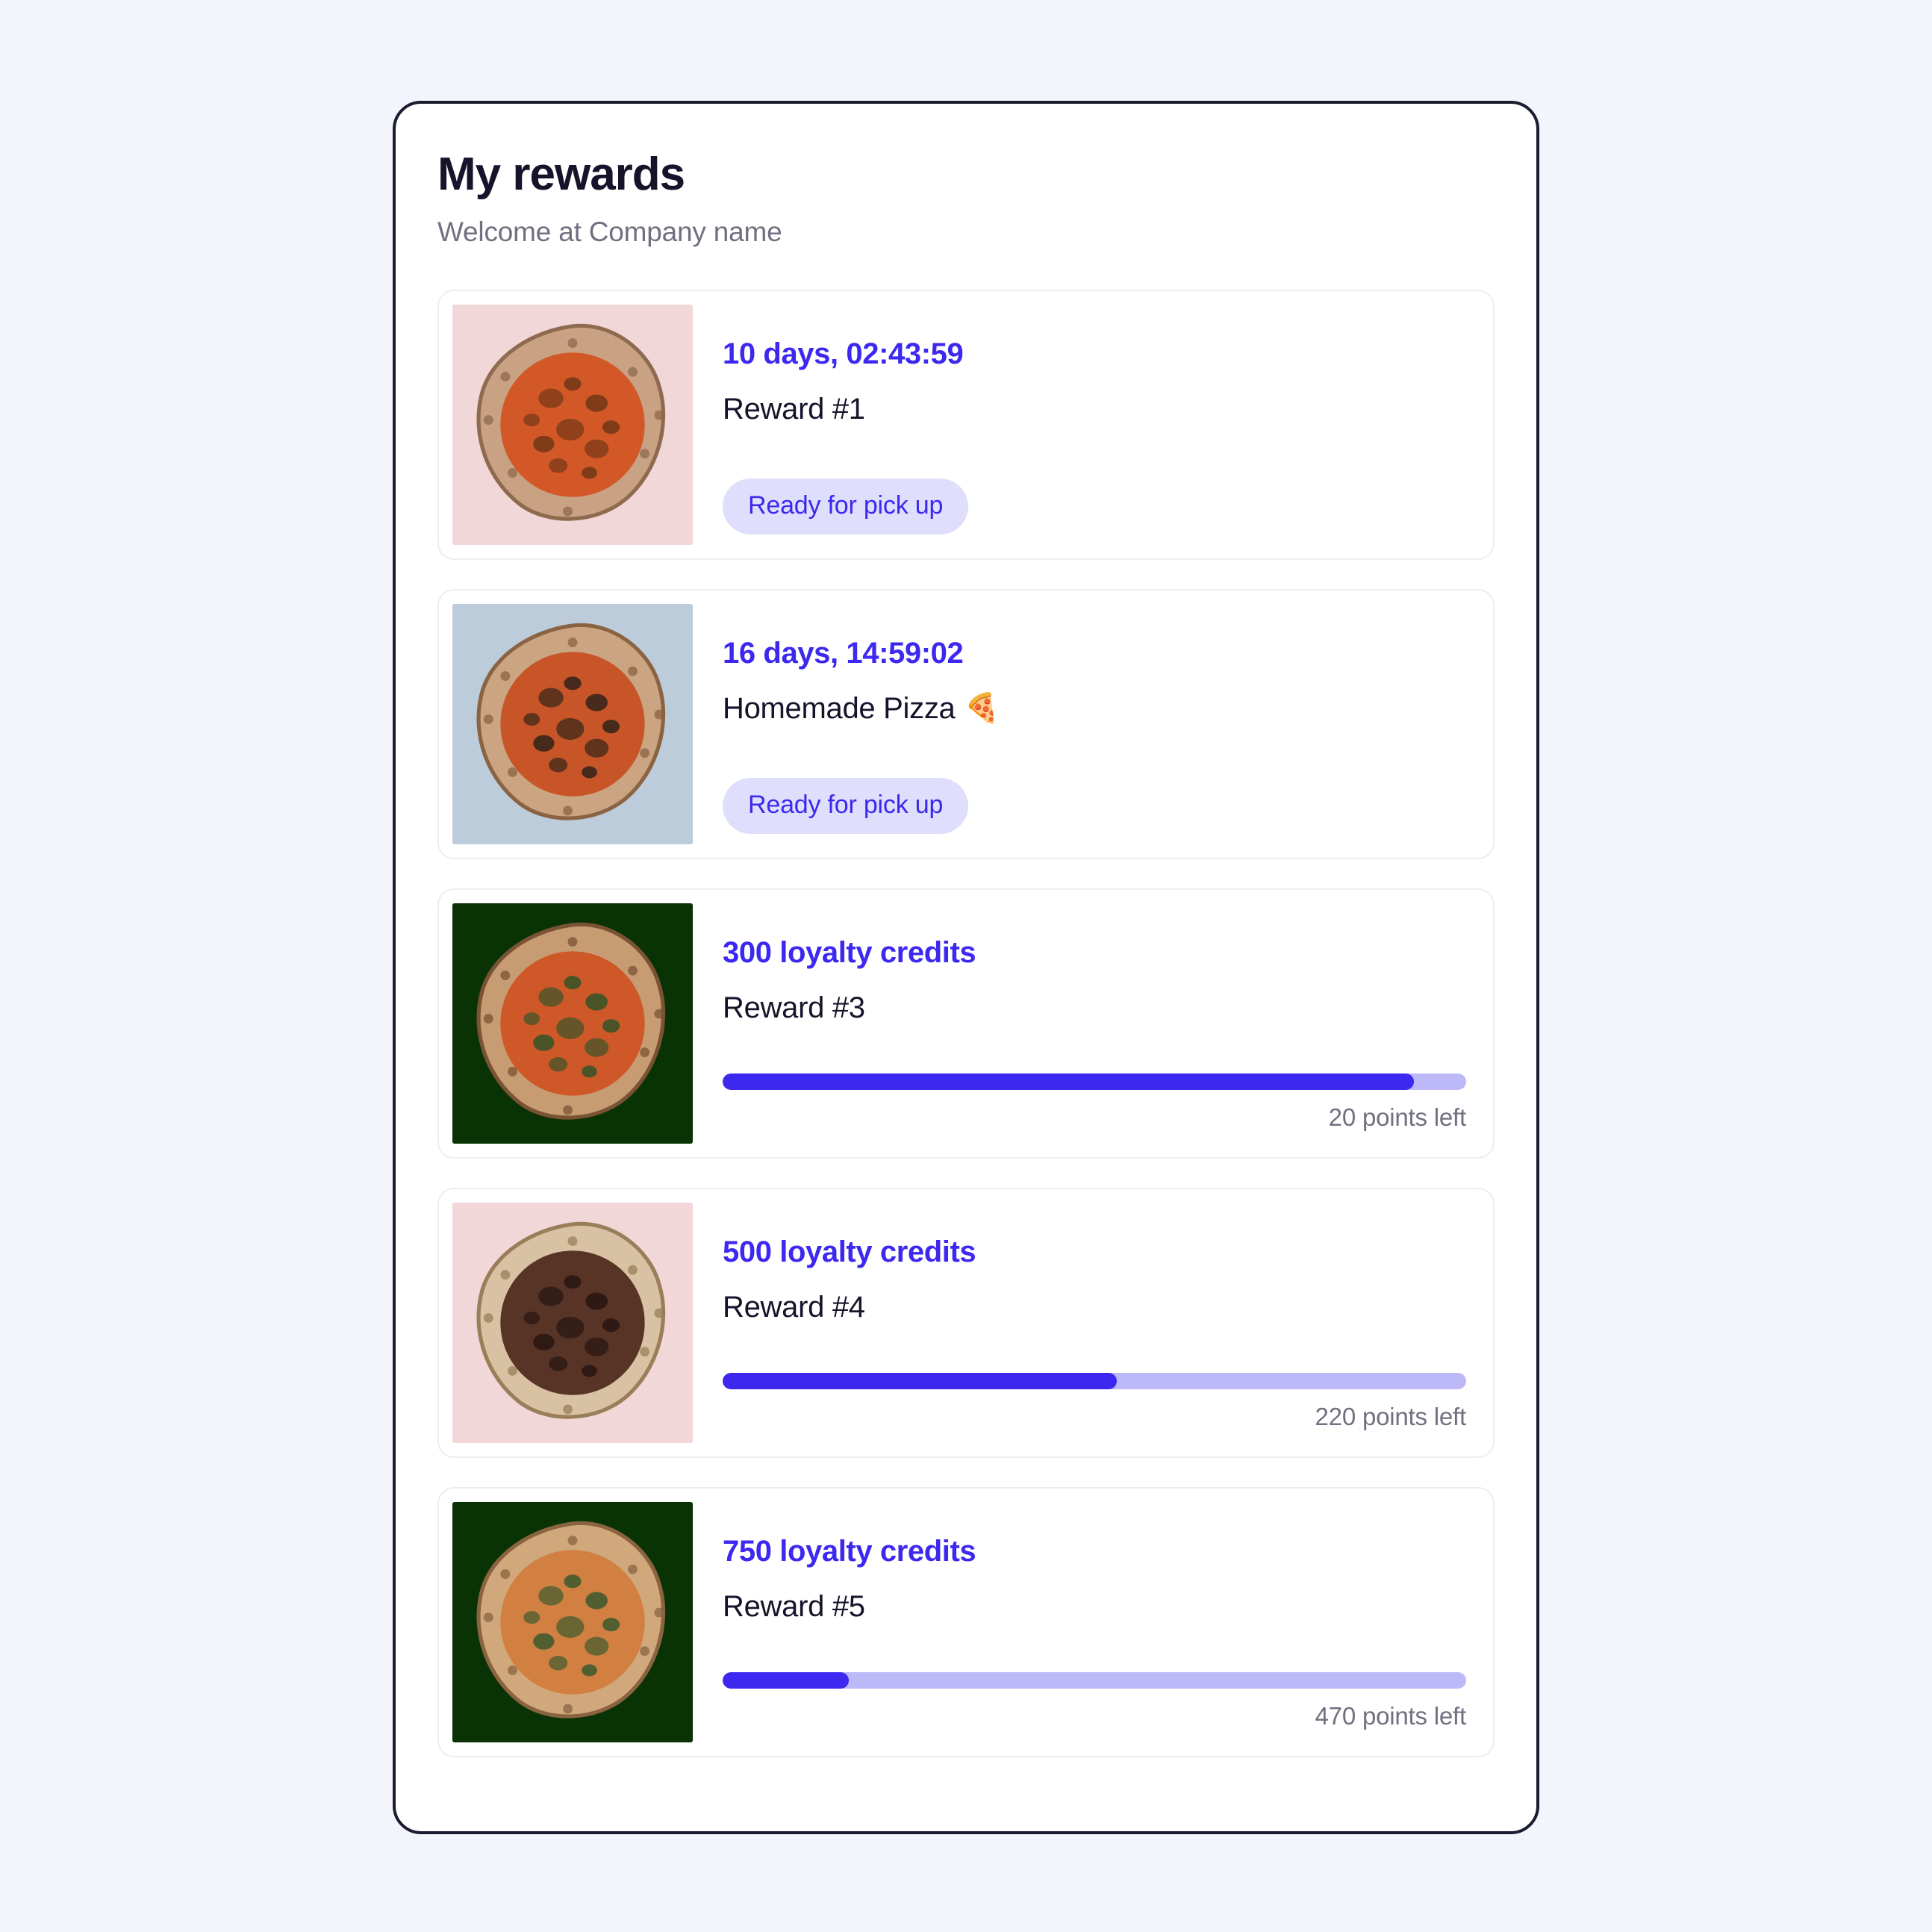 This screenshot has height=1932, width=1932. Describe the element at coordinates (794, 409) in the screenshot. I see `reward-name-text: Reward #1` at that location.